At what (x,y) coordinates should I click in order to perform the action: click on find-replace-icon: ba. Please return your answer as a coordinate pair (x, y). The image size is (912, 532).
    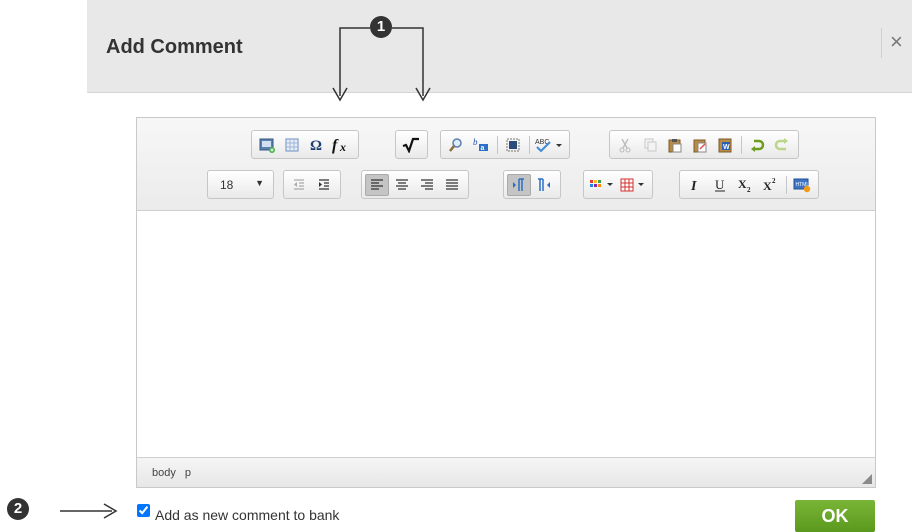
    Looking at the image, I should click on (481, 145).